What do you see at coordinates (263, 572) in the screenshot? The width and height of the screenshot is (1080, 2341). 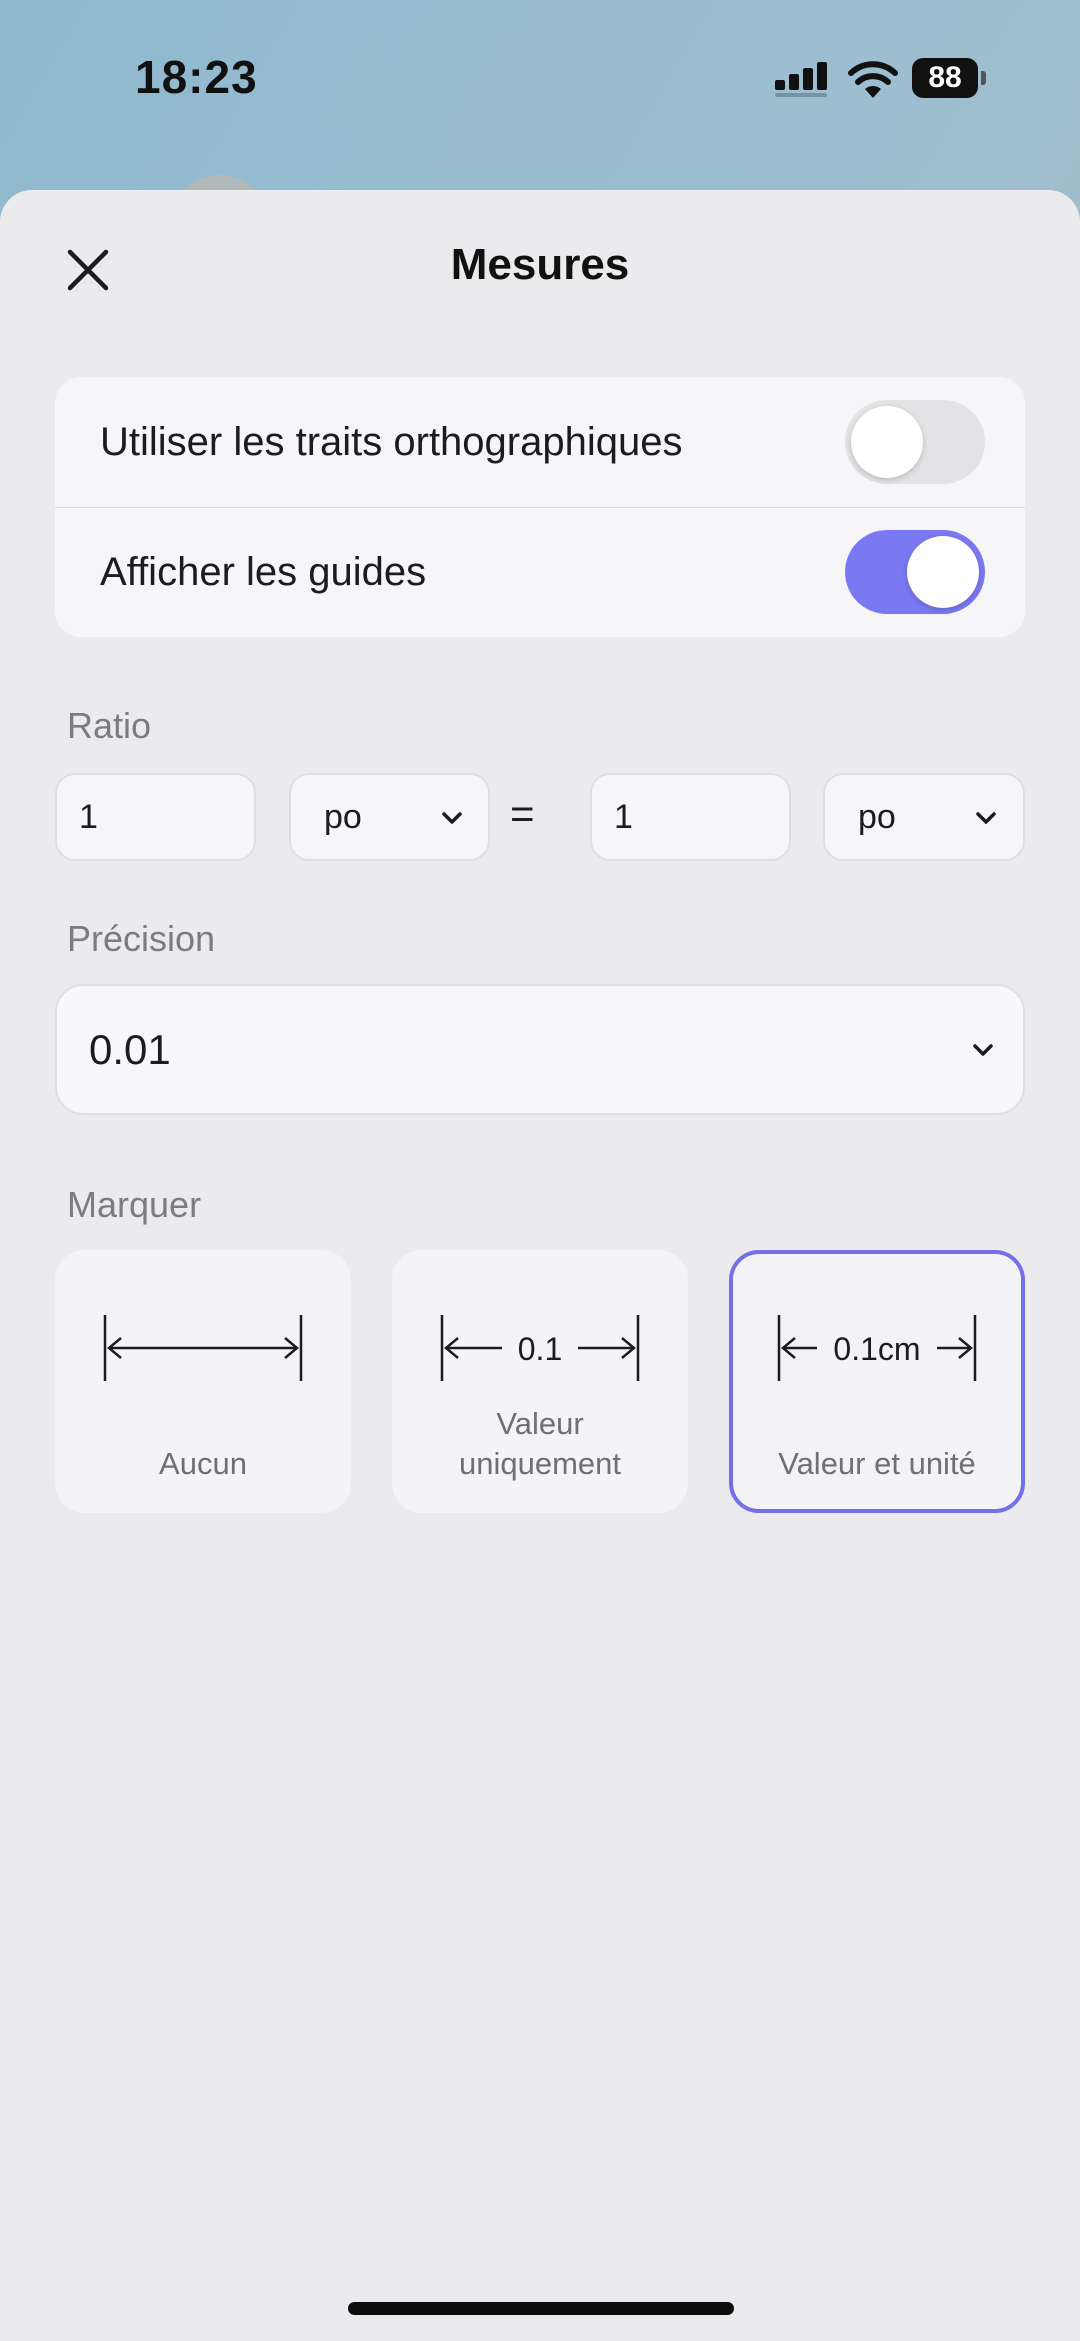 I see `toggle-label: Afficher les guides` at bounding box center [263, 572].